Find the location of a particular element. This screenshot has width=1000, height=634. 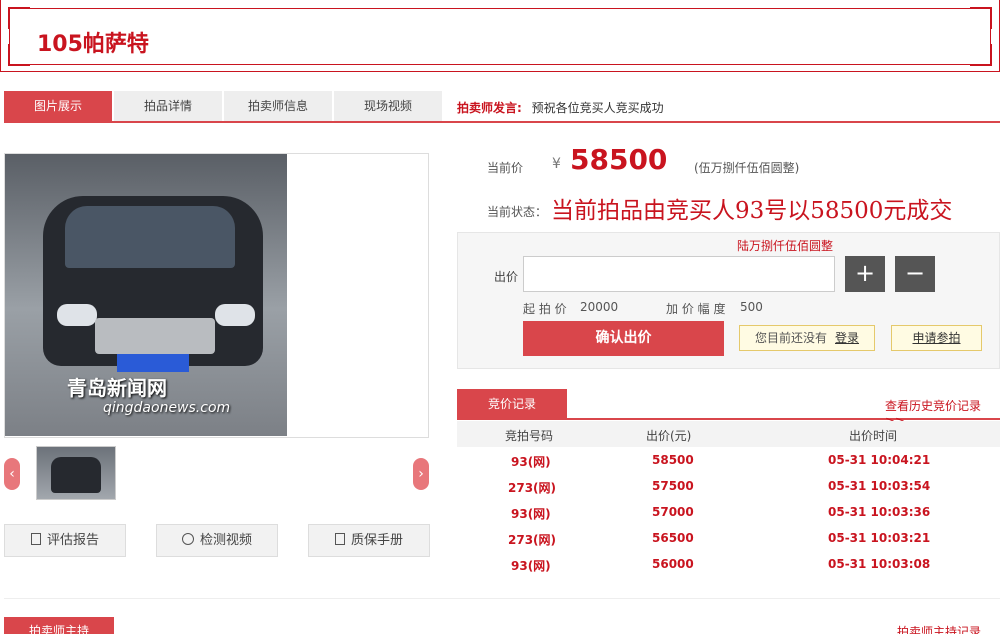

photo-watermark: 青岛新闻网 is located at coordinates (117, 388).